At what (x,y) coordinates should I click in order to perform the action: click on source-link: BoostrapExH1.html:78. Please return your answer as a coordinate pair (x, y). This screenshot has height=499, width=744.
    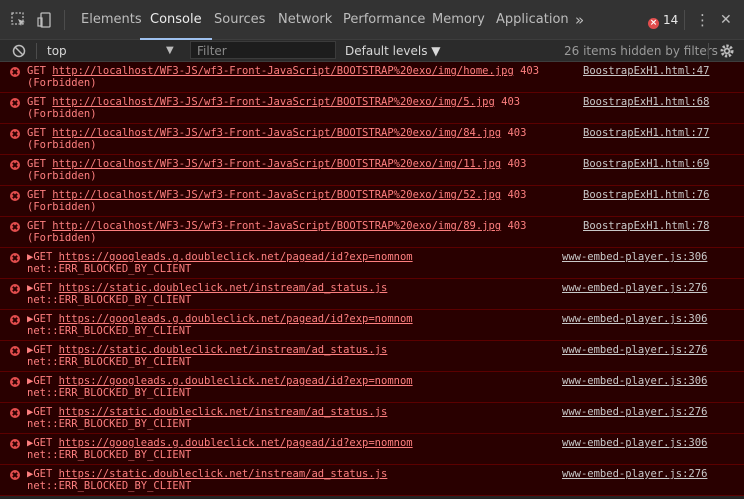
    Looking at the image, I should click on (646, 226).